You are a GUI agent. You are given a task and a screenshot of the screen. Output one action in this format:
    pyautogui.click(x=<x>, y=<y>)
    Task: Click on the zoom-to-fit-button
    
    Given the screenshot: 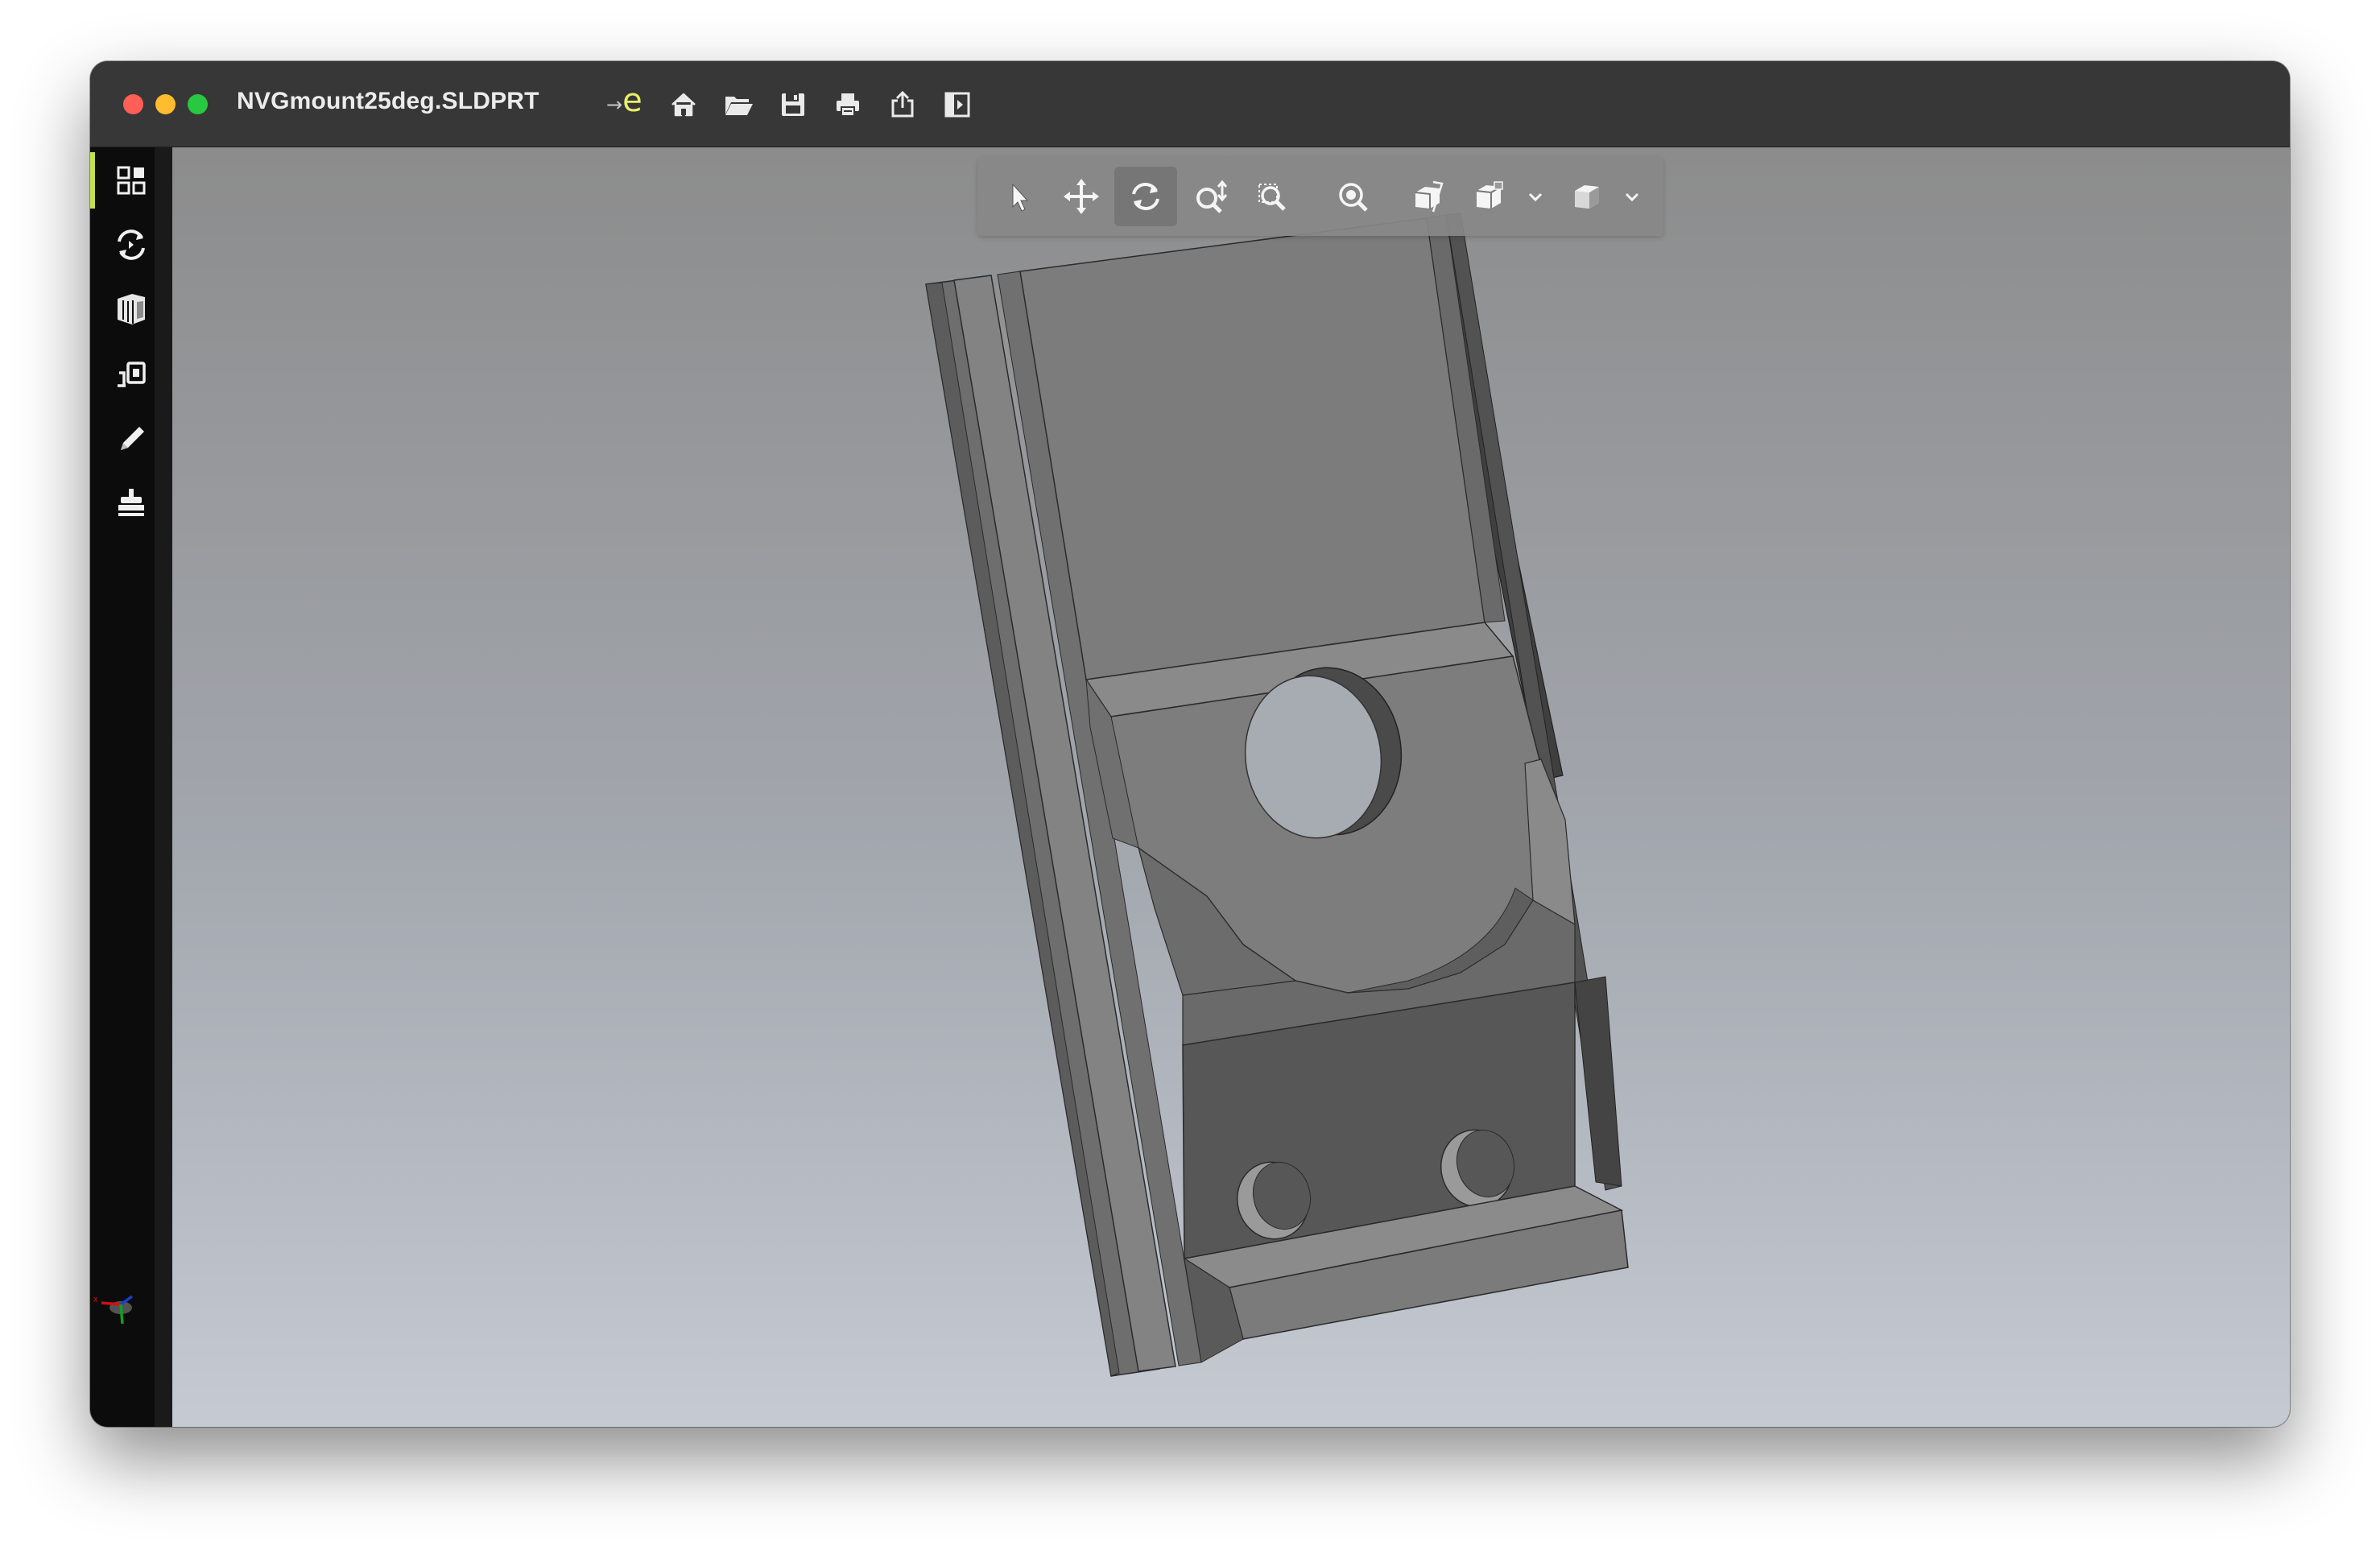 What is the action you would take?
    pyautogui.click(x=1353, y=196)
    